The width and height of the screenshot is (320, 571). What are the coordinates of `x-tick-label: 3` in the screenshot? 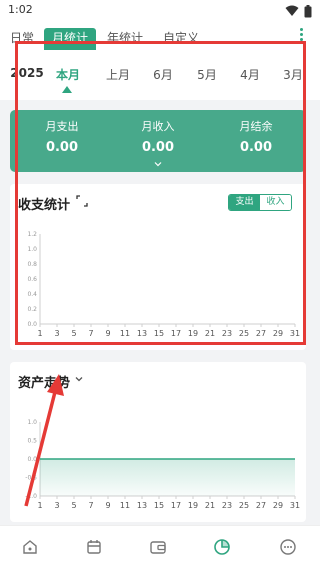 It's located at (56, 505).